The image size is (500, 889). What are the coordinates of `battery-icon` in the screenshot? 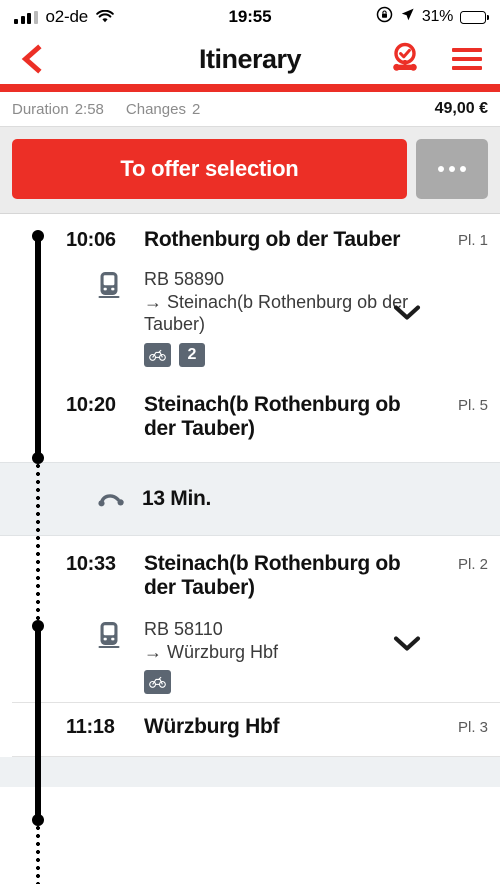 It's located at (474, 17).